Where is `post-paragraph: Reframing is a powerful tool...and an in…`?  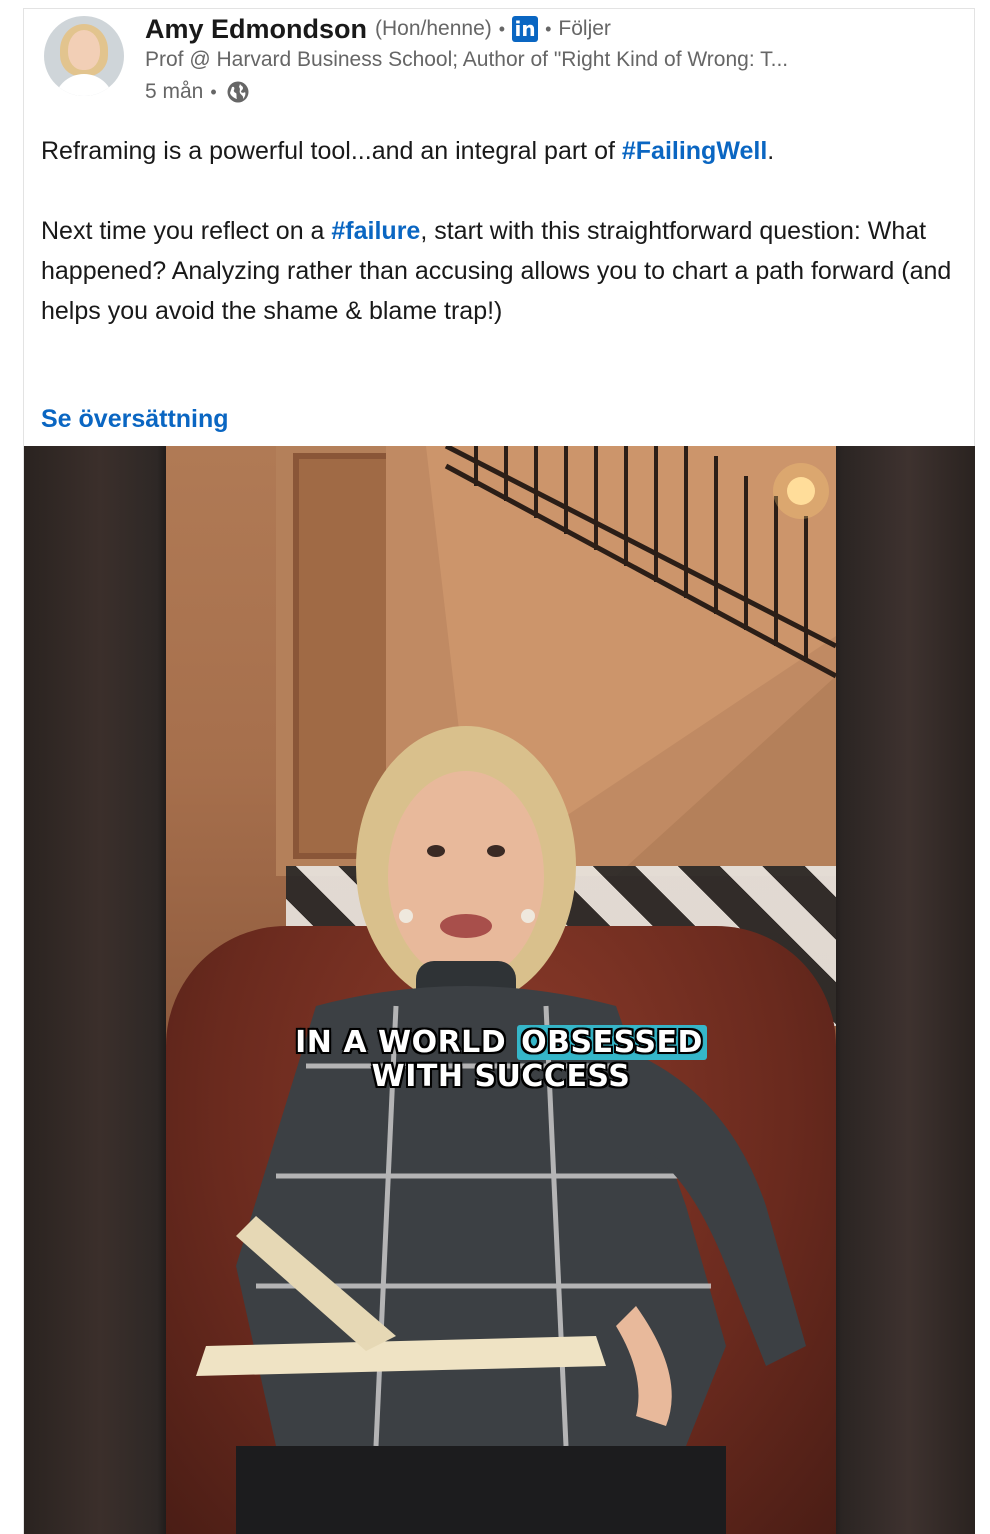 post-paragraph: Reframing is a powerful tool...and an in… is located at coordinates (498, 151).